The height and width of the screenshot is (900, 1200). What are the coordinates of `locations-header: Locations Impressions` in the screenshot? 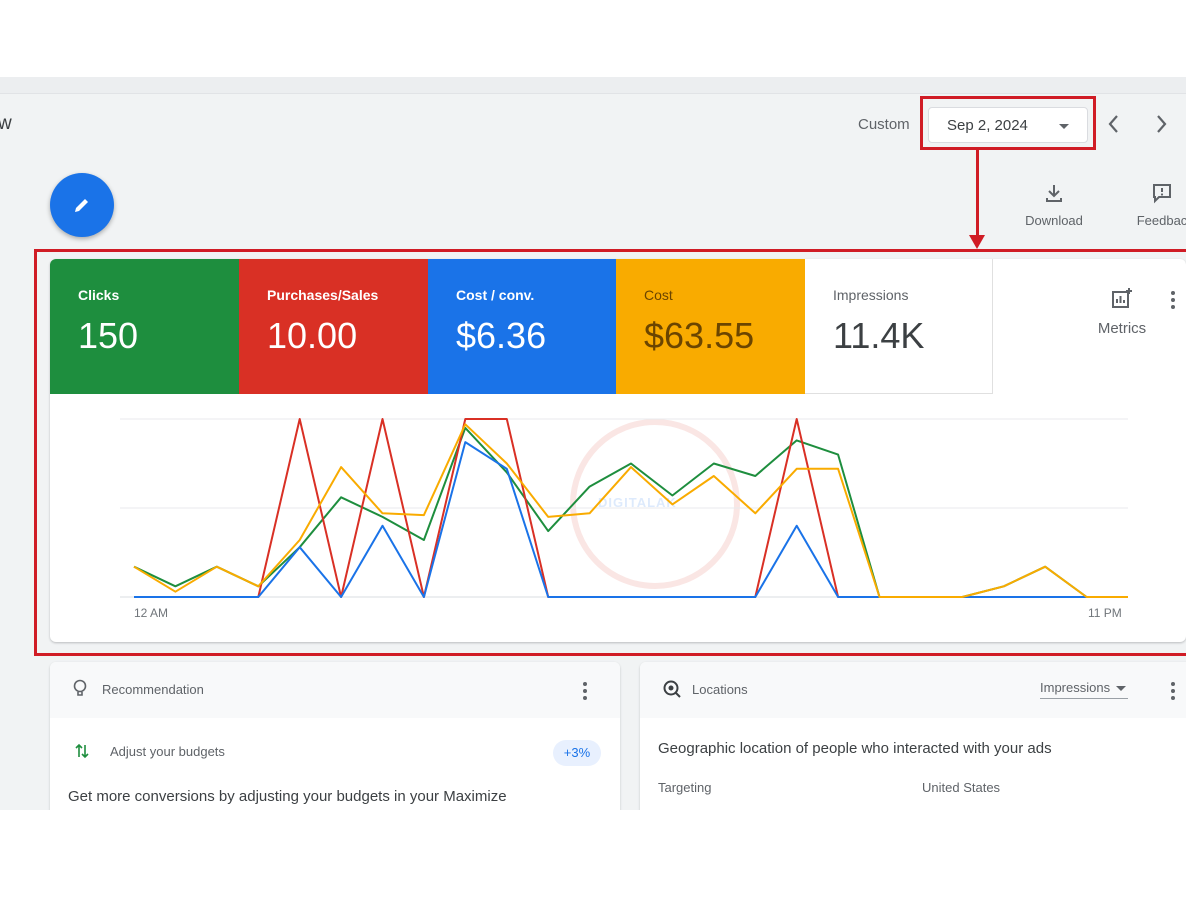 It's located at (913, 690).